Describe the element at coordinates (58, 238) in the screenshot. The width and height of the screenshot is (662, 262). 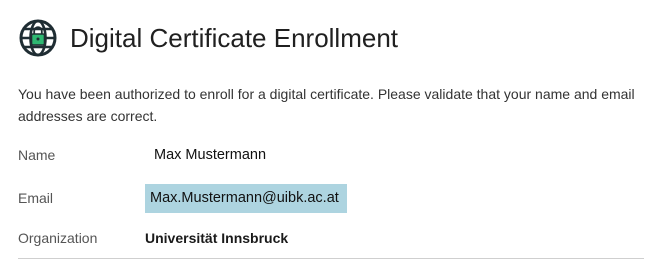
I see `organization-label: Organization` at that location.